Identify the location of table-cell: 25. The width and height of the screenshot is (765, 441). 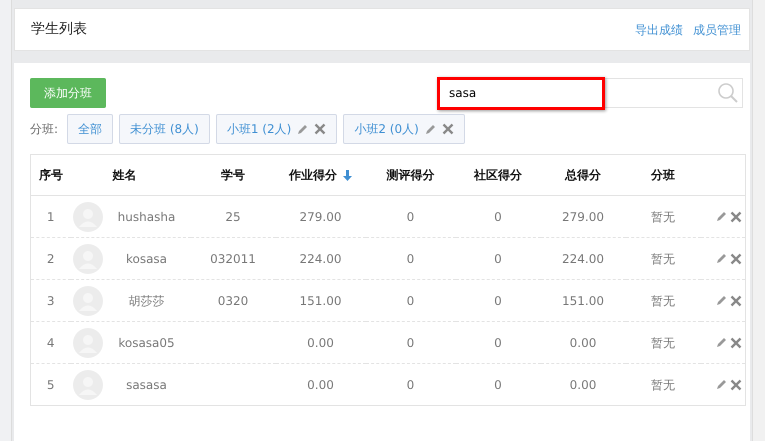
(233, 217).